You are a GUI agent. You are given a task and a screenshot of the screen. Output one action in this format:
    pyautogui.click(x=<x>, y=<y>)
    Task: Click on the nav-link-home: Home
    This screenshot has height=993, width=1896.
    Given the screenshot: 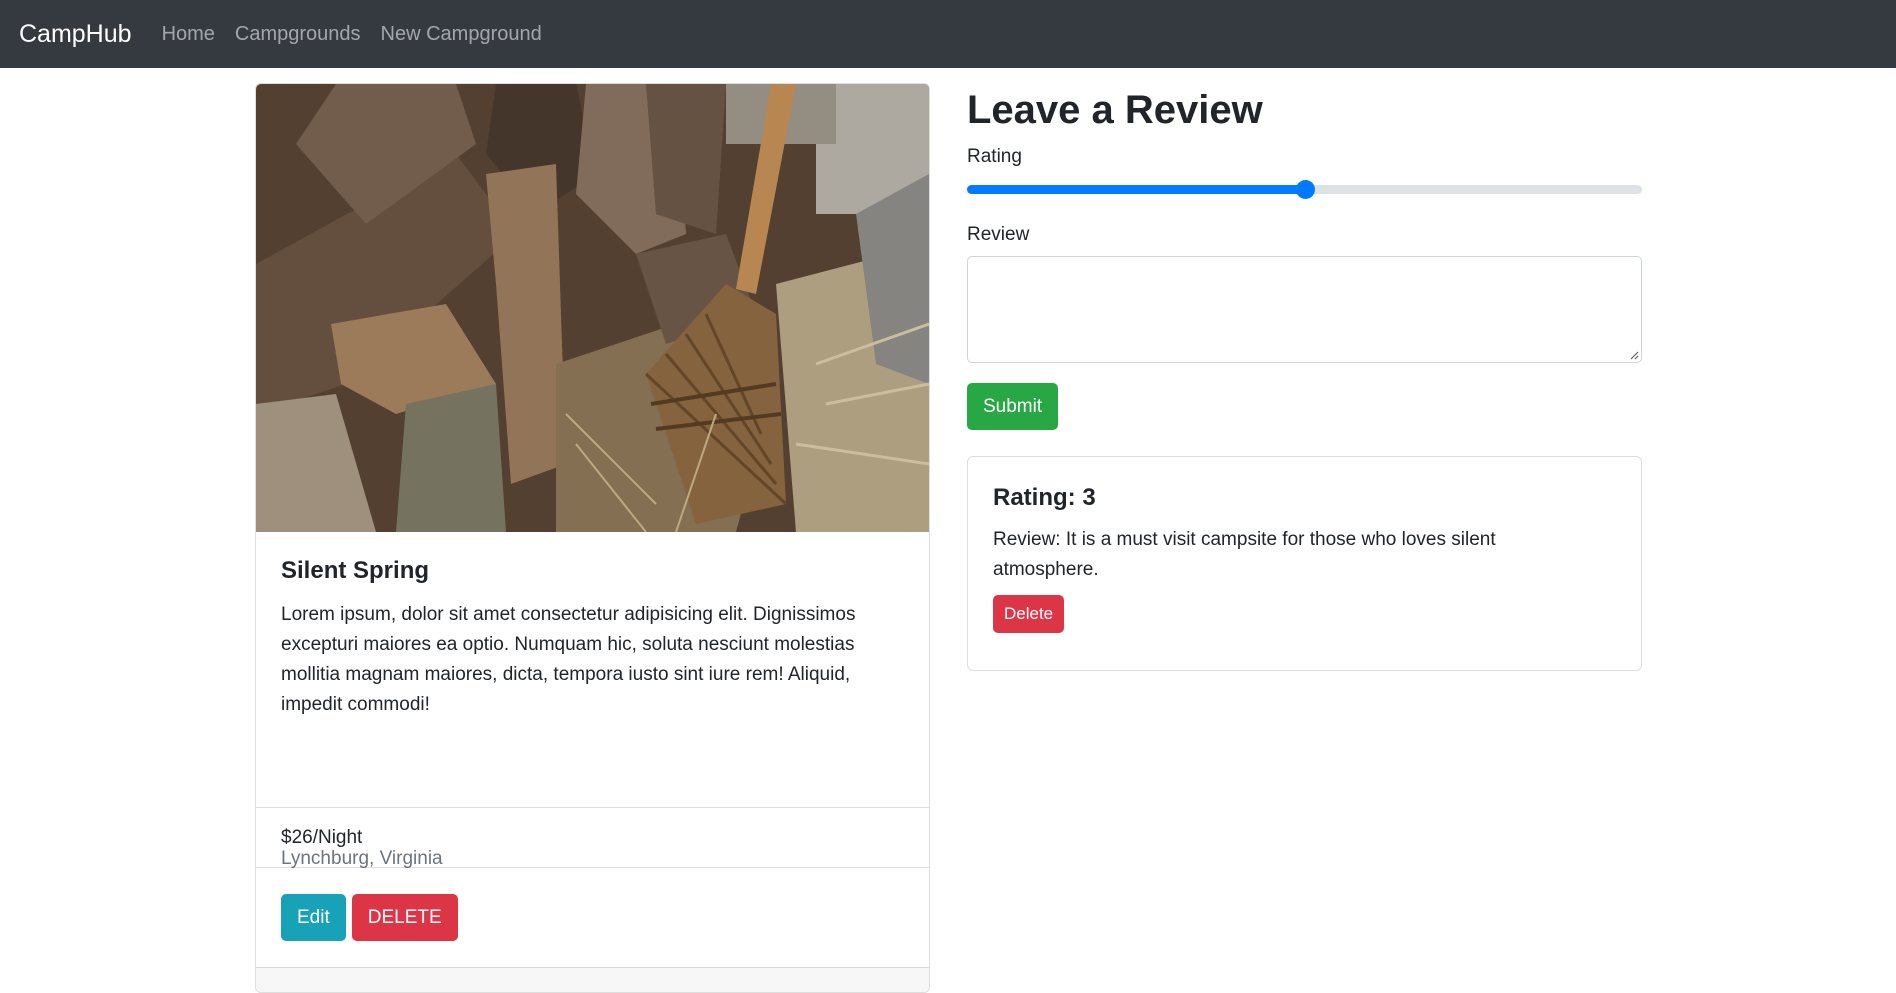 What is the action you would take?
    pyautogui.click(x=188, y=34)
    